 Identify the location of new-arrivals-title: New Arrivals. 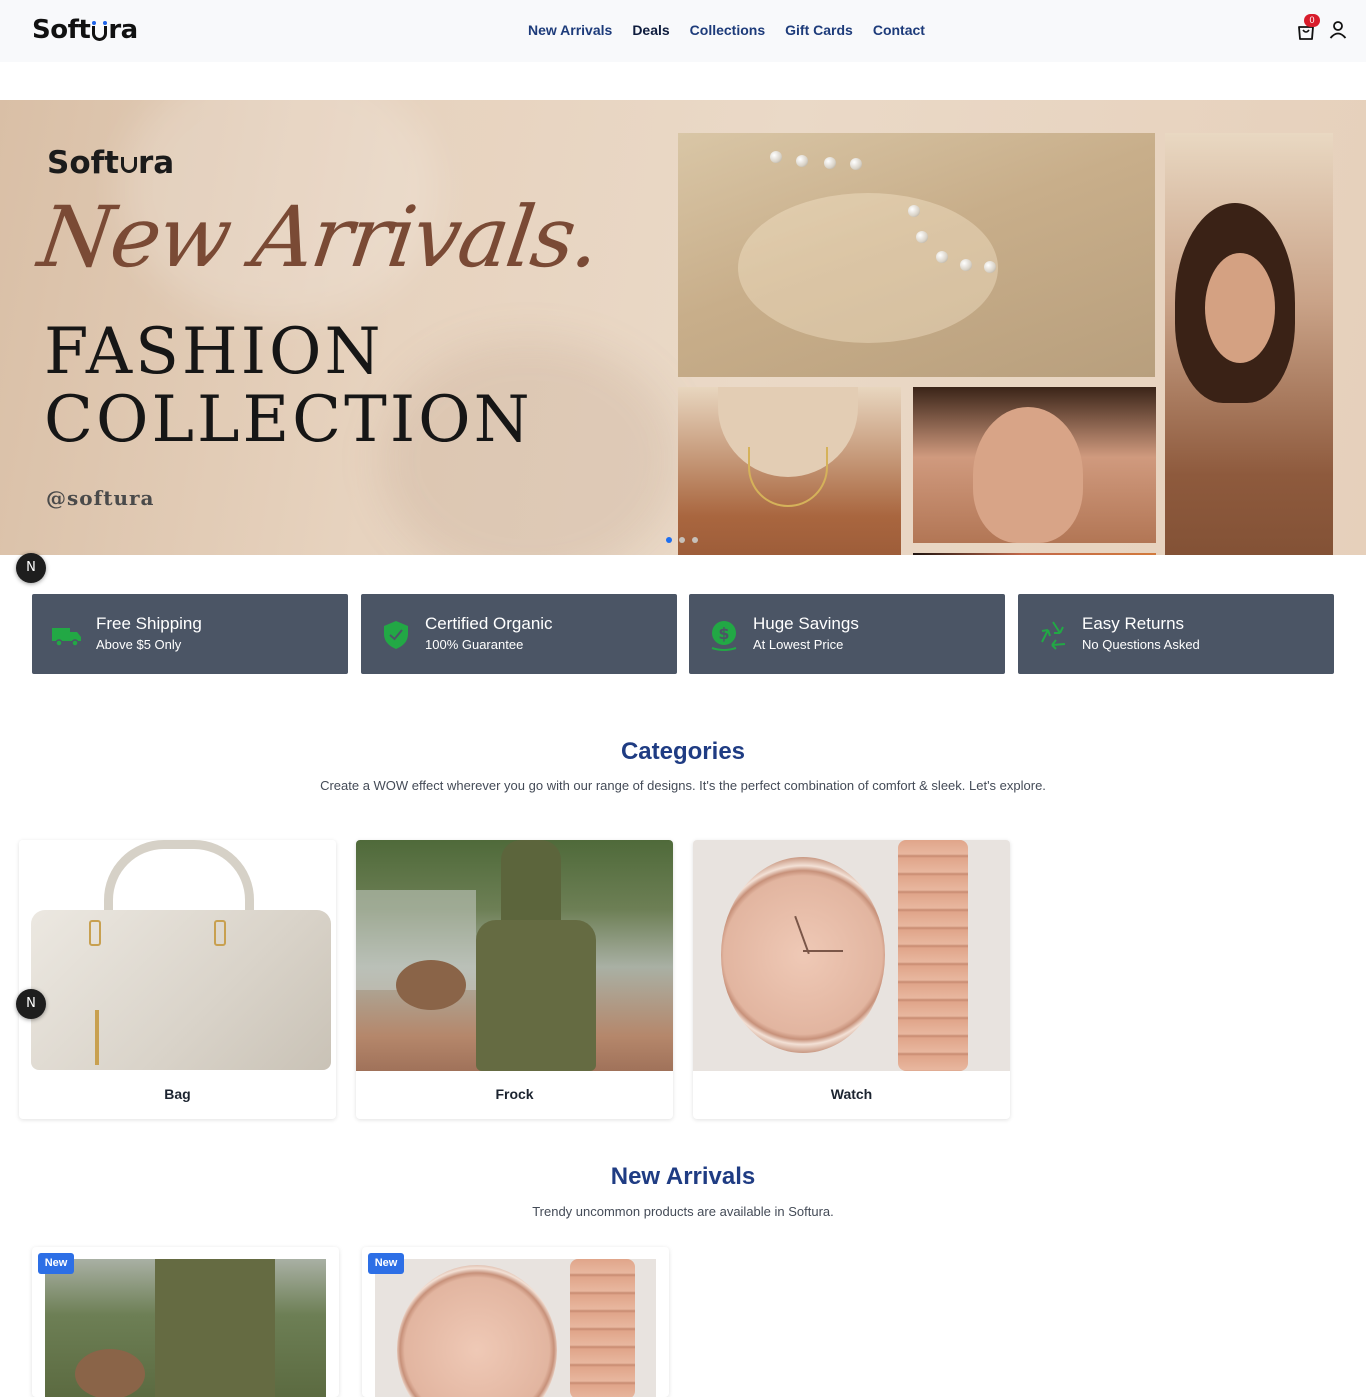
(683, 1176).